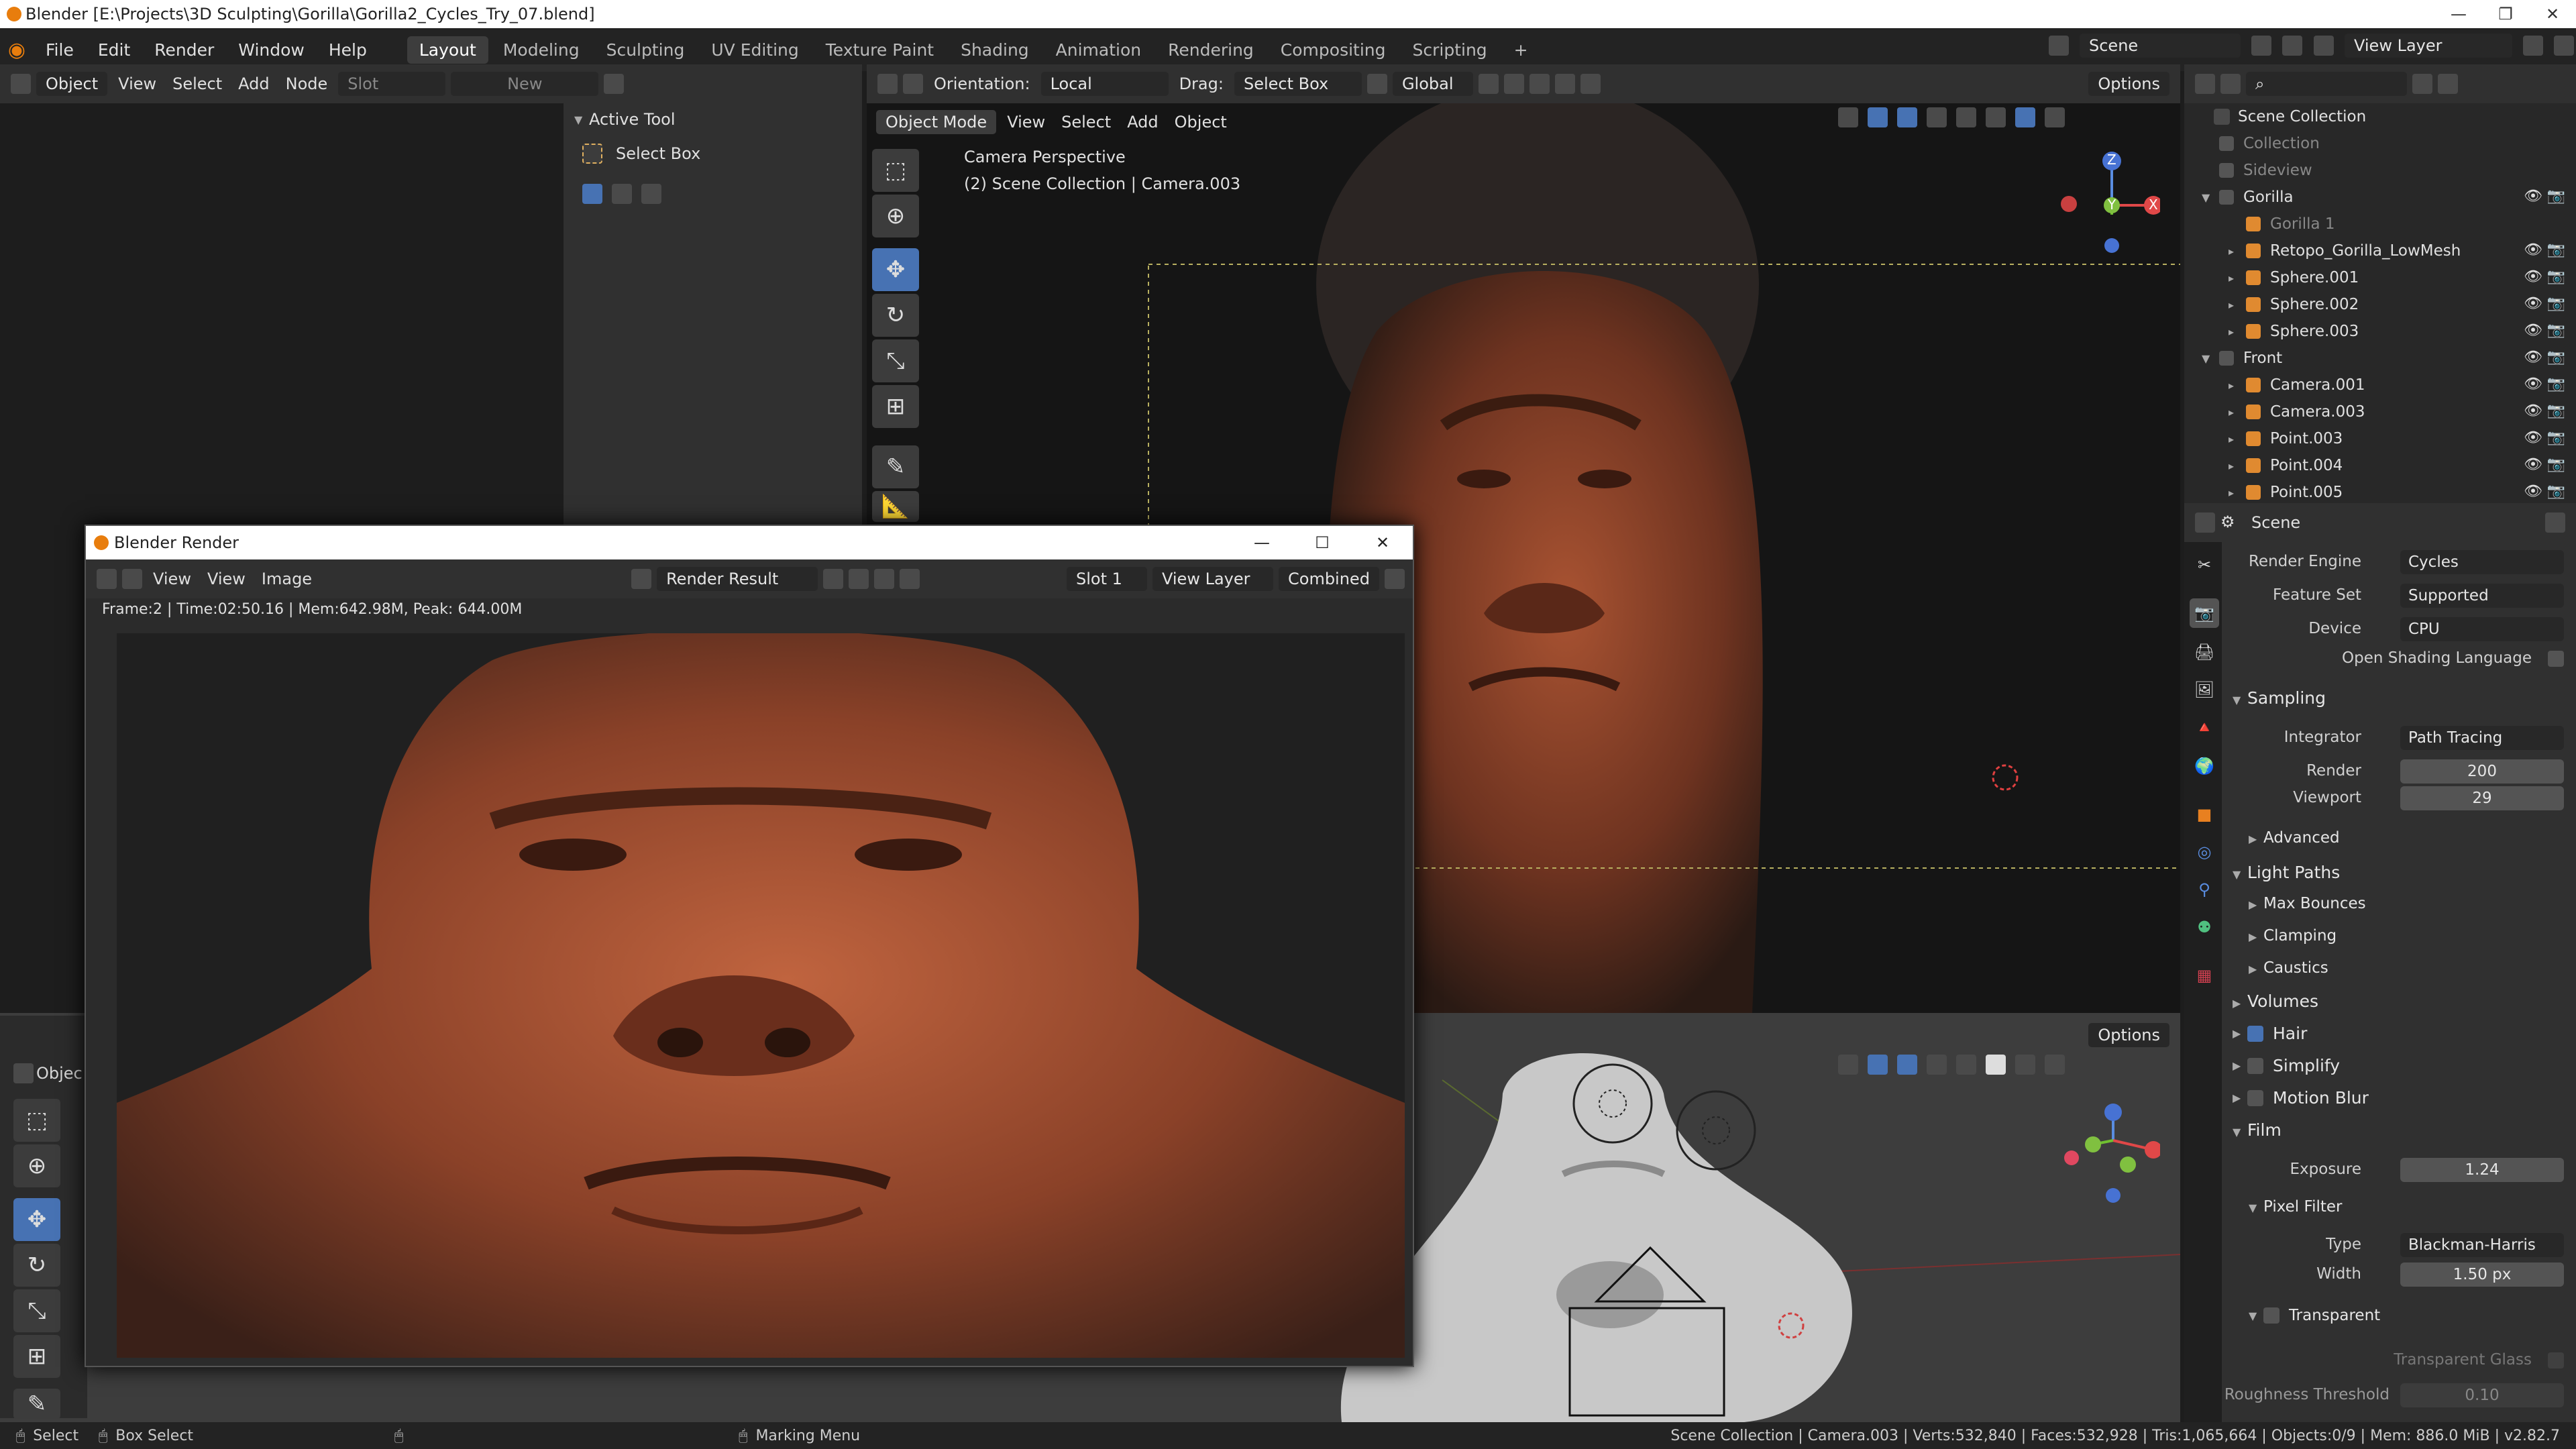  Describe the element at coordinates (2286, 465) in the screenshot. I see `outliner-item: ▸ Point.004` at that location.